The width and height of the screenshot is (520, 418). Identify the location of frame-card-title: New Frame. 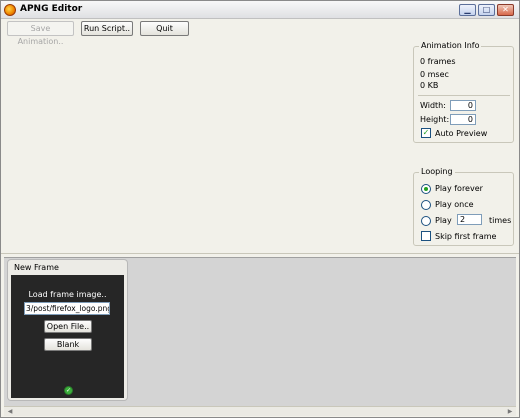
(36, 267).